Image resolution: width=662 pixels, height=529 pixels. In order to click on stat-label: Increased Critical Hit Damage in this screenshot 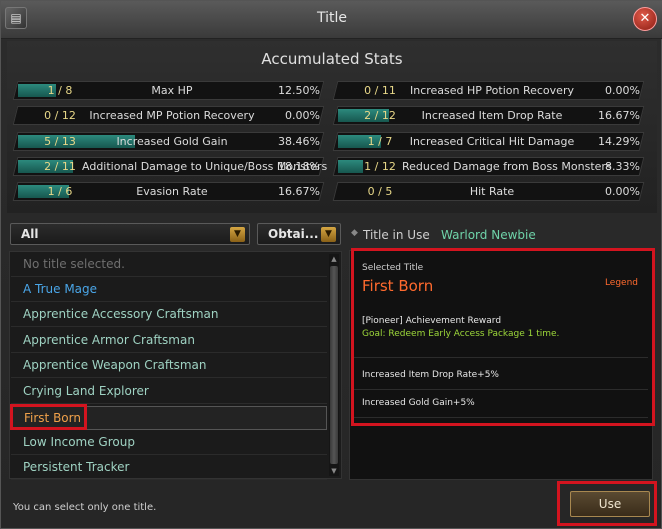, I will do `click(492, 141)`.